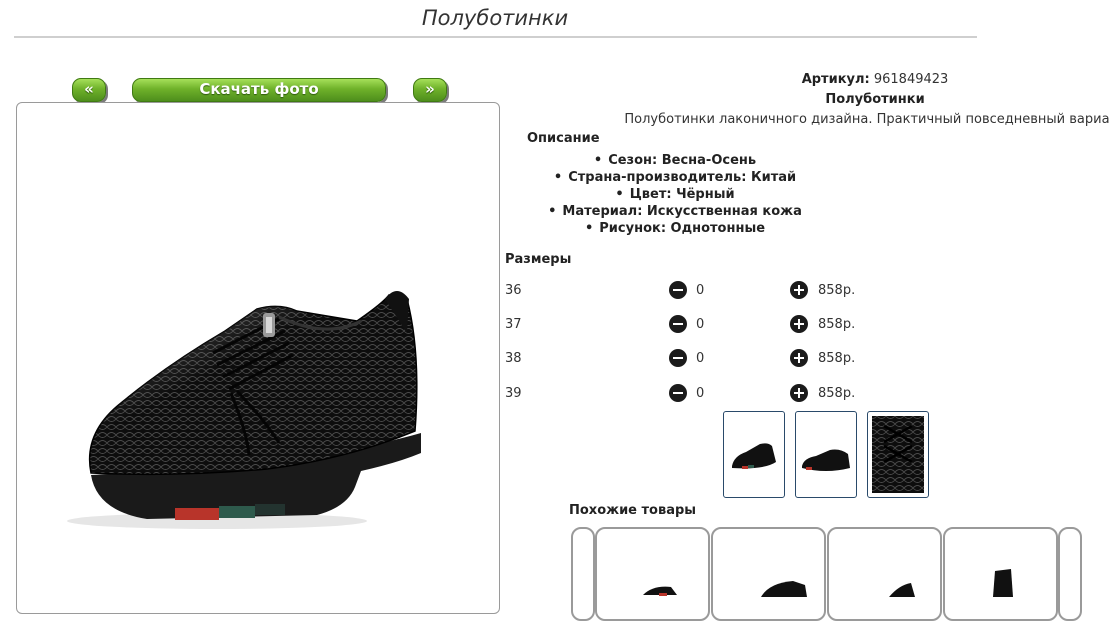 The height and width of the screenshot is (621, 1110). I want to click on attribute-material: Материал: Искусственная кожа, so click(675, 211).